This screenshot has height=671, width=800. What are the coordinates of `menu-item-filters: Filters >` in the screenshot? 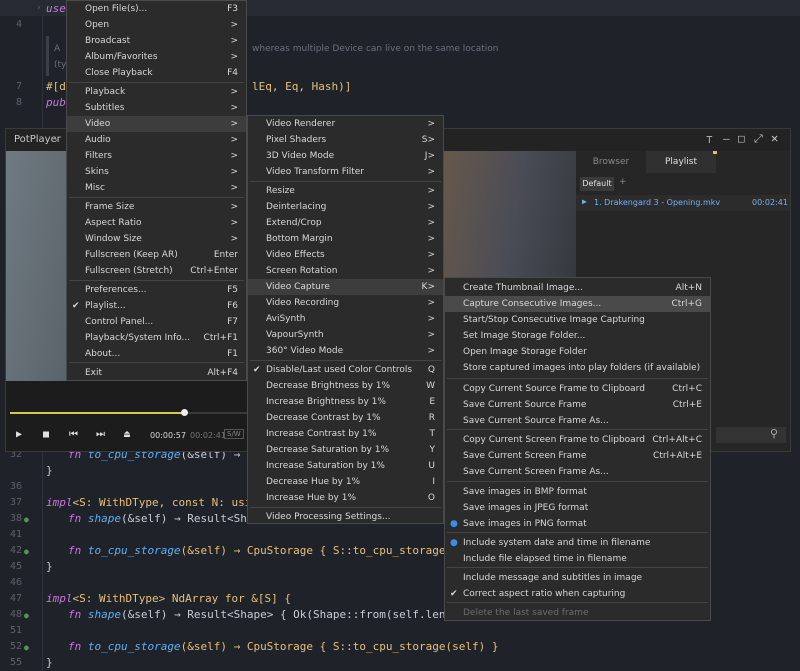 It's located at (156, 156).